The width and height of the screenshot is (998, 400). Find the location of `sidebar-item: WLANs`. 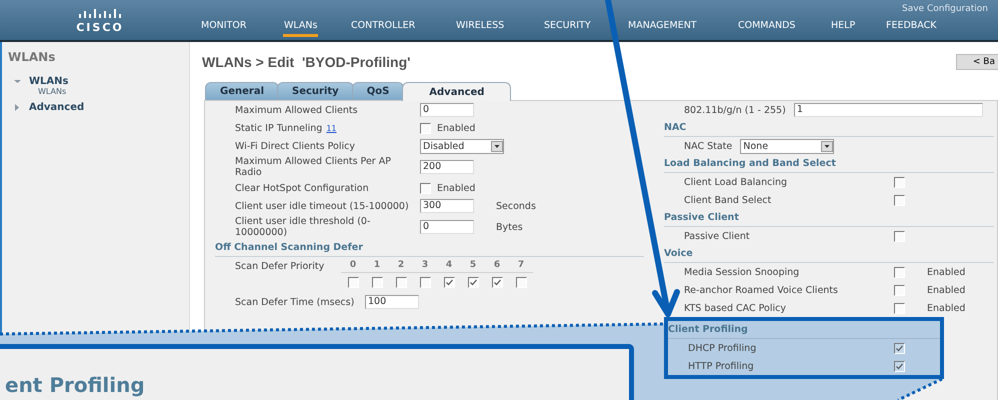

sidebar-item: WLANs is located at coordinates (48, 81).